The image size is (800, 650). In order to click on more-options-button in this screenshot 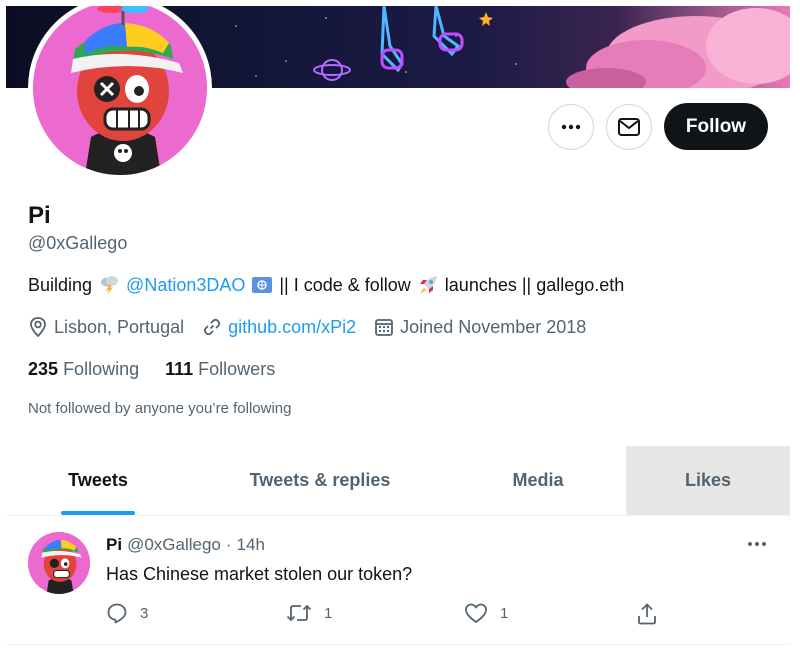, I will do `click(571, 127)`.